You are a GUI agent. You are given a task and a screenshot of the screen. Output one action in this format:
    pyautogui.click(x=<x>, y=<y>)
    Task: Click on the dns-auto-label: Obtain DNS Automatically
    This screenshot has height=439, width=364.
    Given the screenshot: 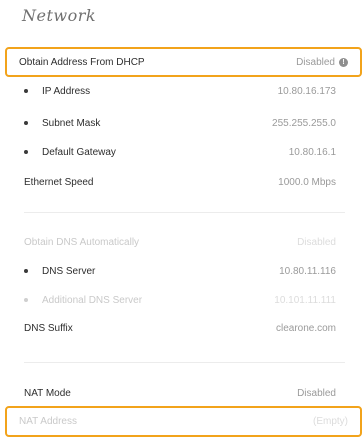 What is the action you would take?
    pyautogui.click(x=82, y=242)
    